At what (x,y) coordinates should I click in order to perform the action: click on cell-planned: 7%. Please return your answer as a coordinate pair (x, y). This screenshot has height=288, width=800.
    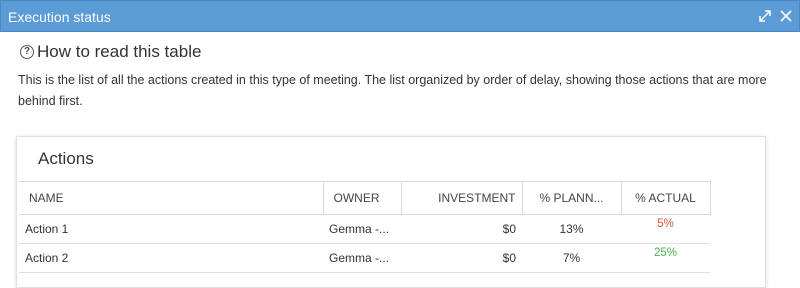
    Looking at the image, I should click on (571, 258).